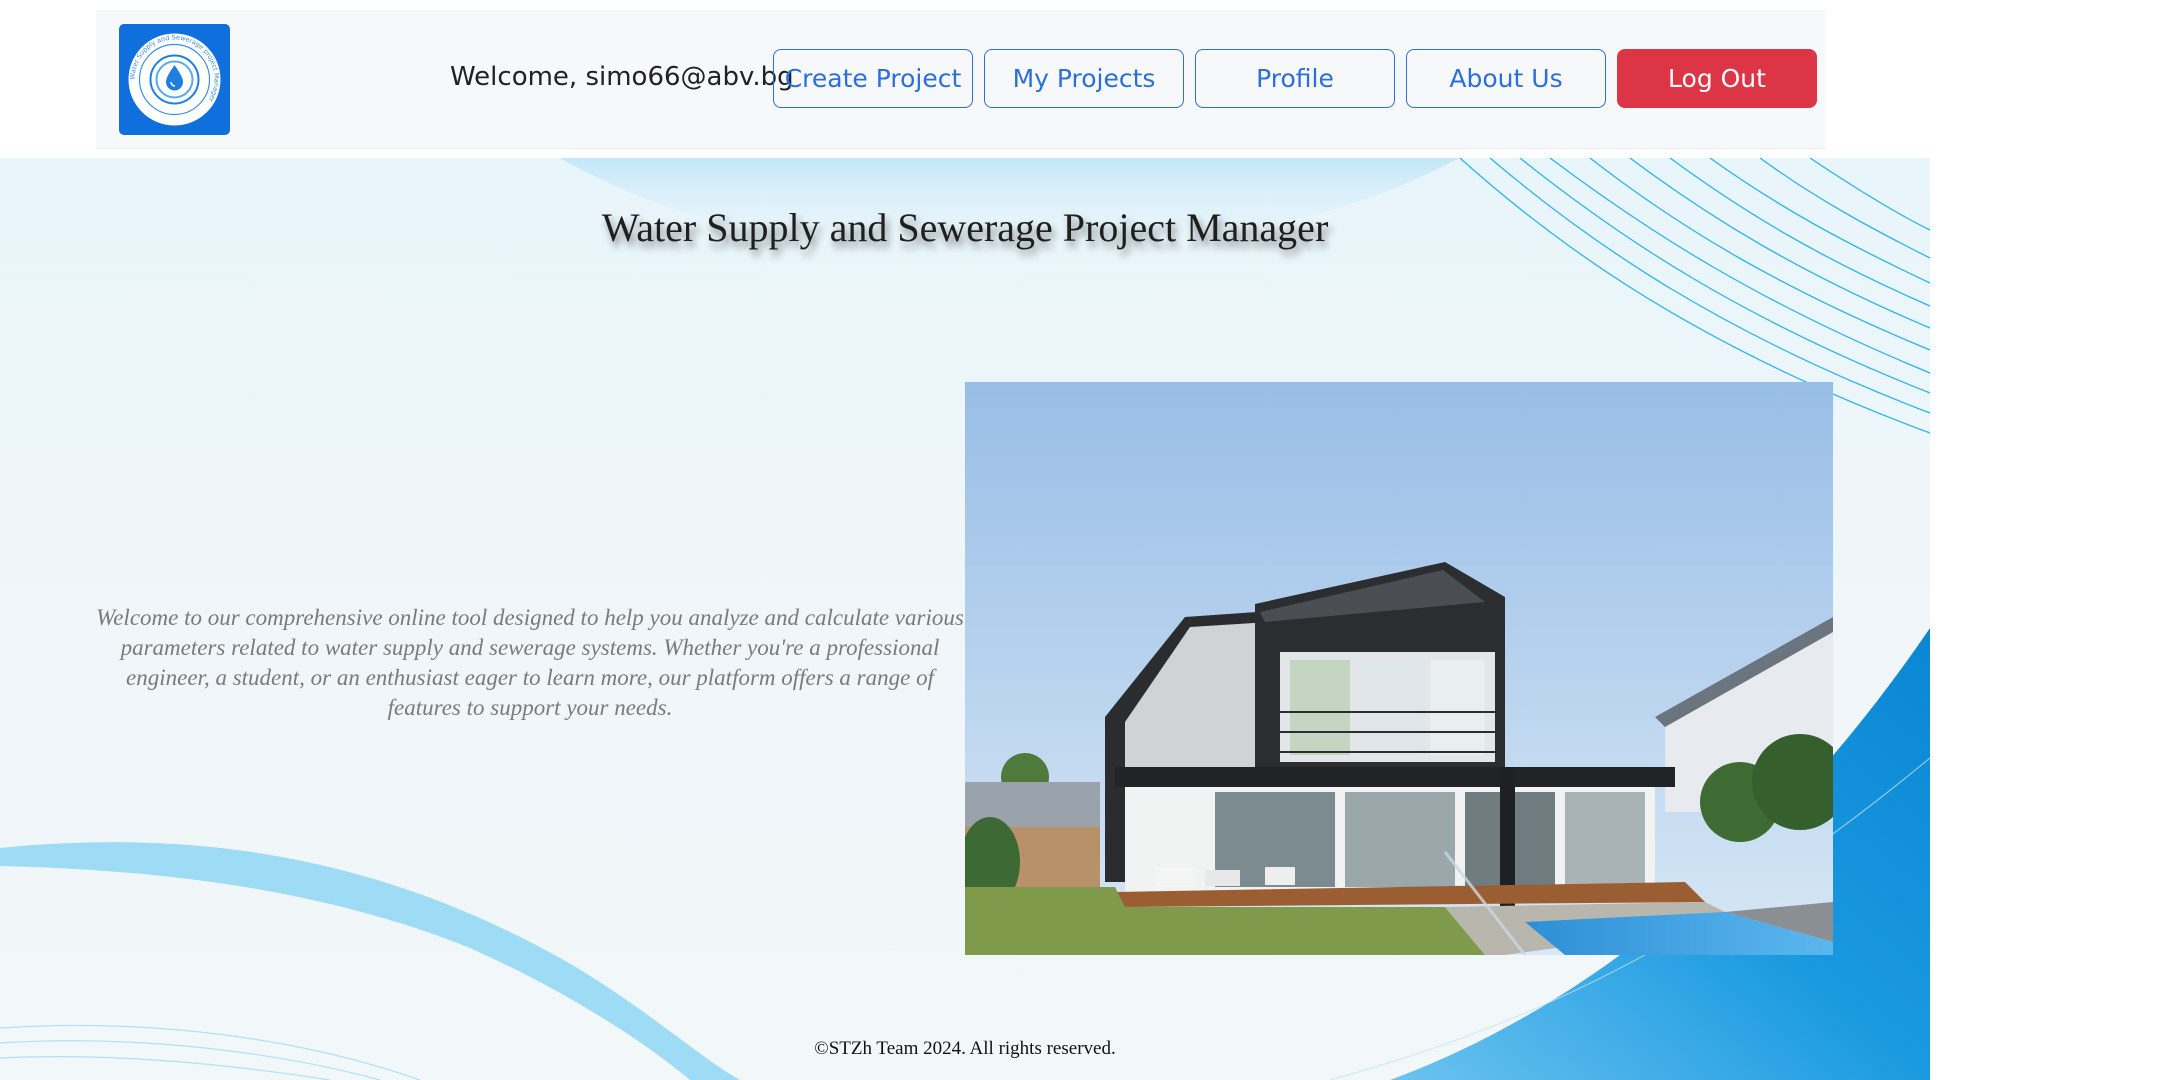  Describe the element at coordinates (1506, 78) in the screenshot. I see `about-us-button: About Us` at that location.